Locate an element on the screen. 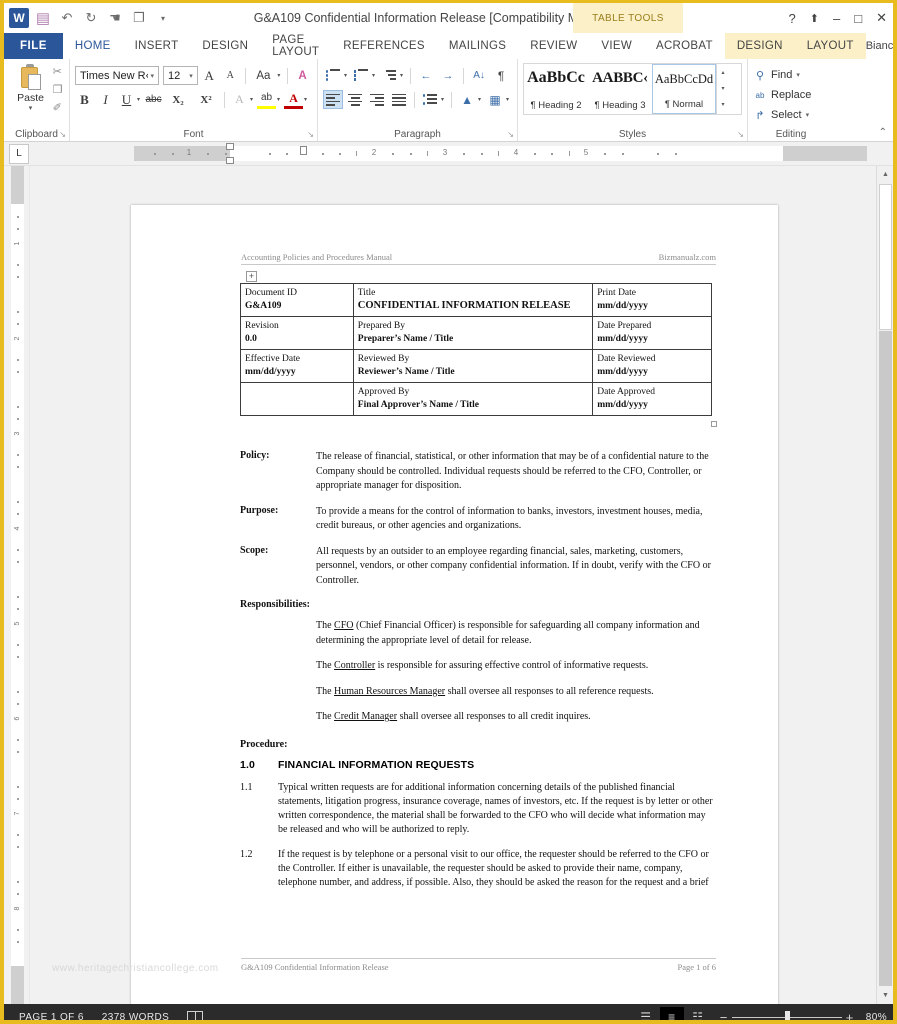 The image size is (897, 1024). styles-scroll-up-icon: ▴ is located at coordinates (723, 73).